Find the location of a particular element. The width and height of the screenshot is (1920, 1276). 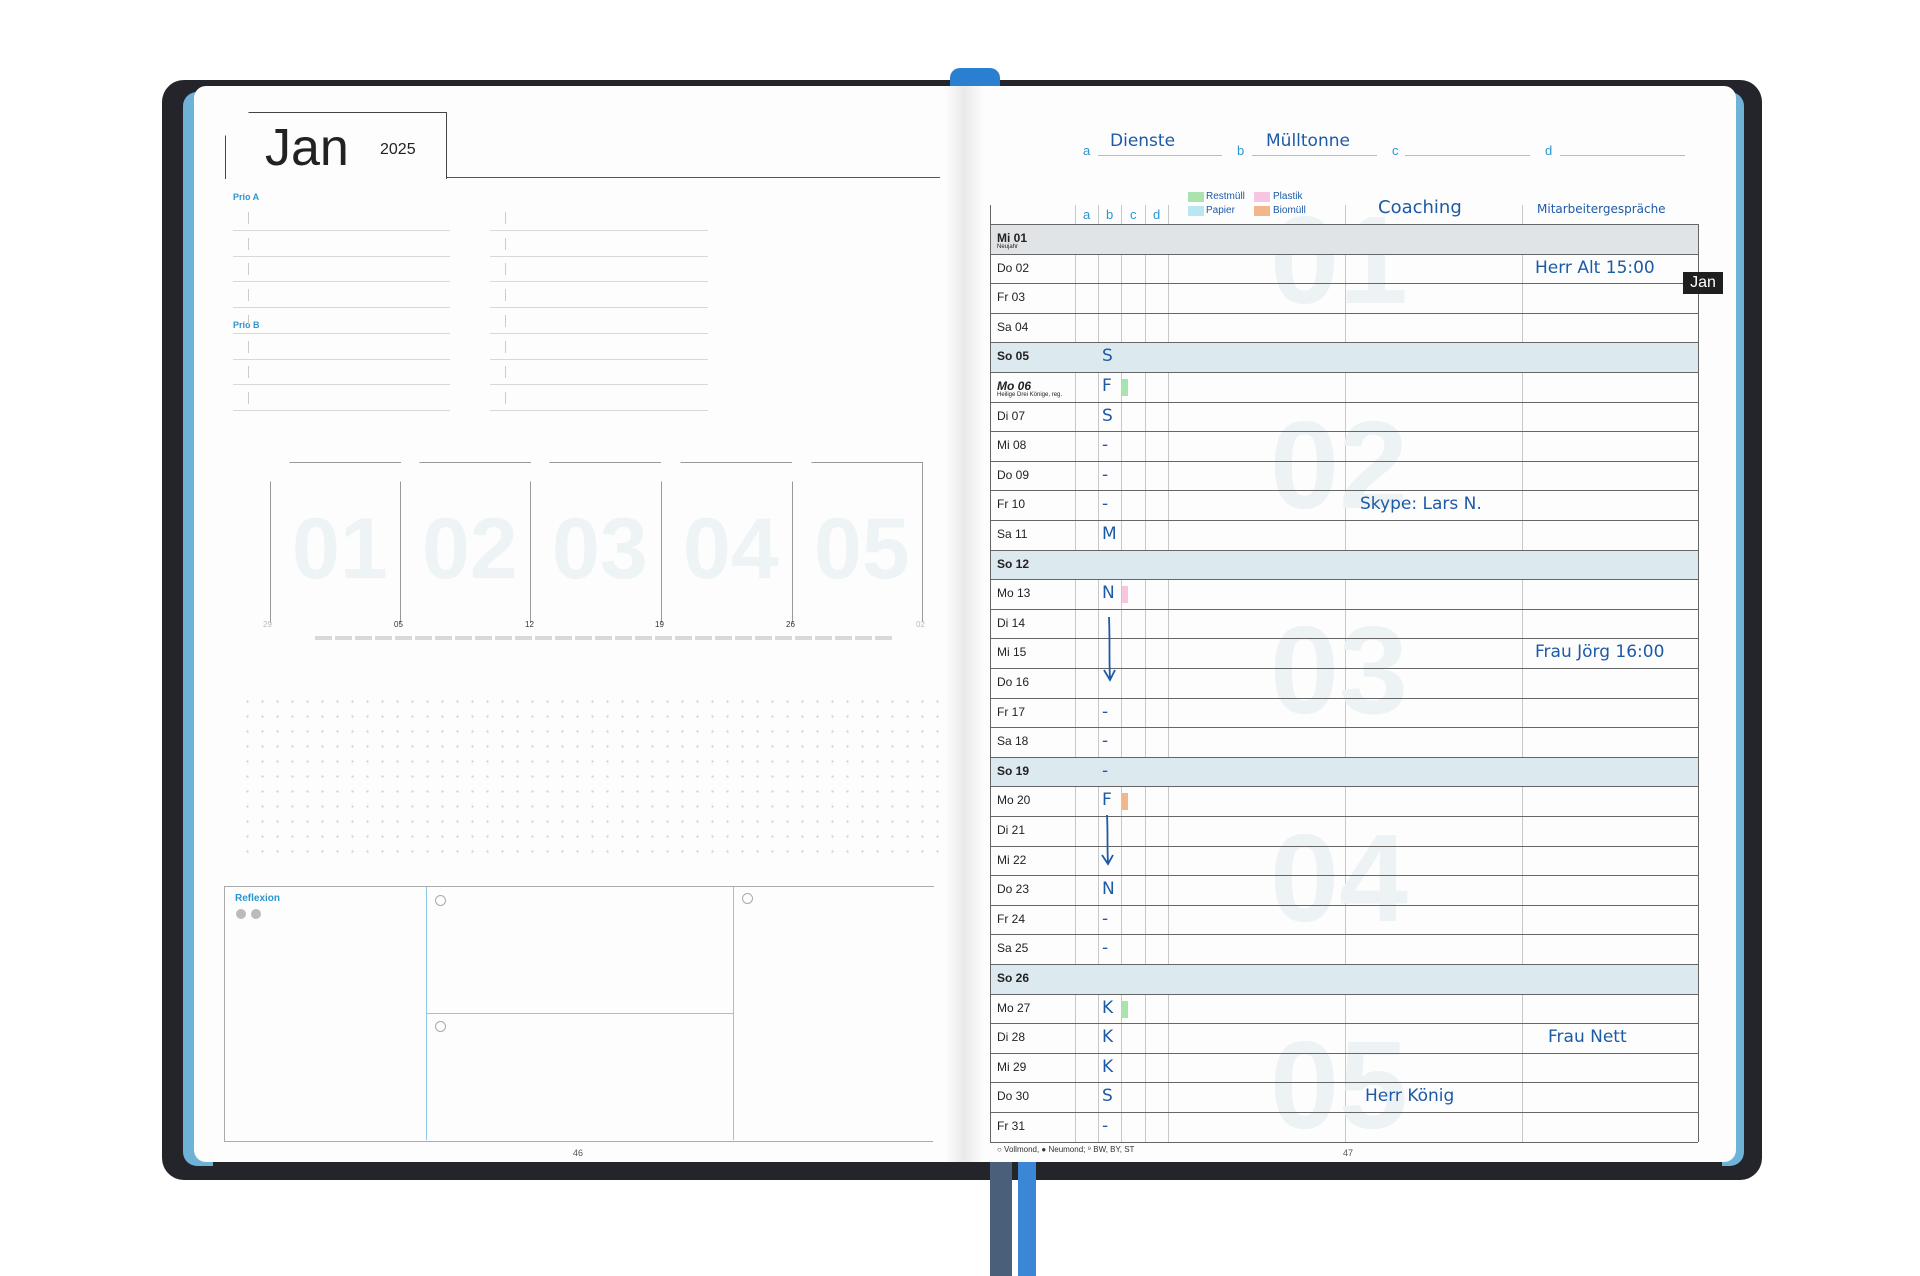

coaching-entry: Herr König is located at coordinates (1409, 1096).